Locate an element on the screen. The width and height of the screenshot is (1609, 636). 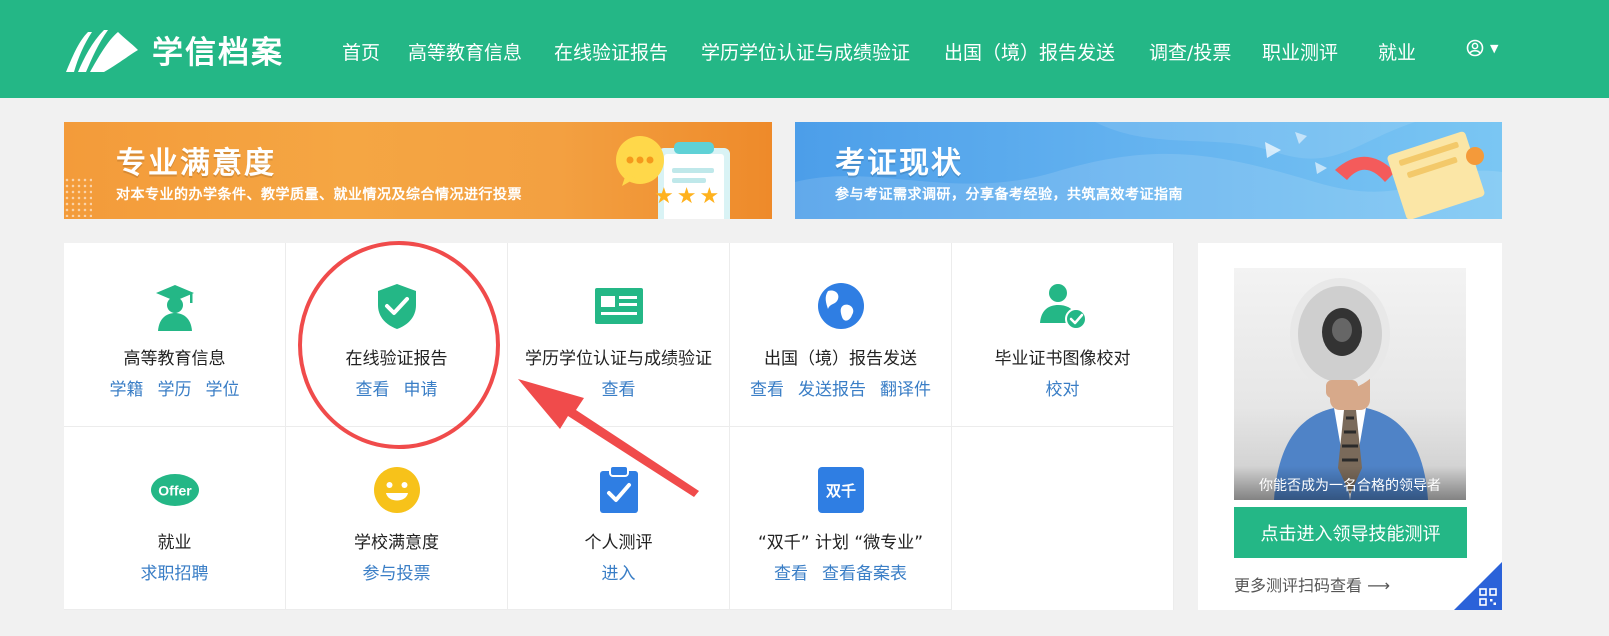
nav-degree-certification: 学历学位认证与成绩验证 is located at coordinates (805, 51).